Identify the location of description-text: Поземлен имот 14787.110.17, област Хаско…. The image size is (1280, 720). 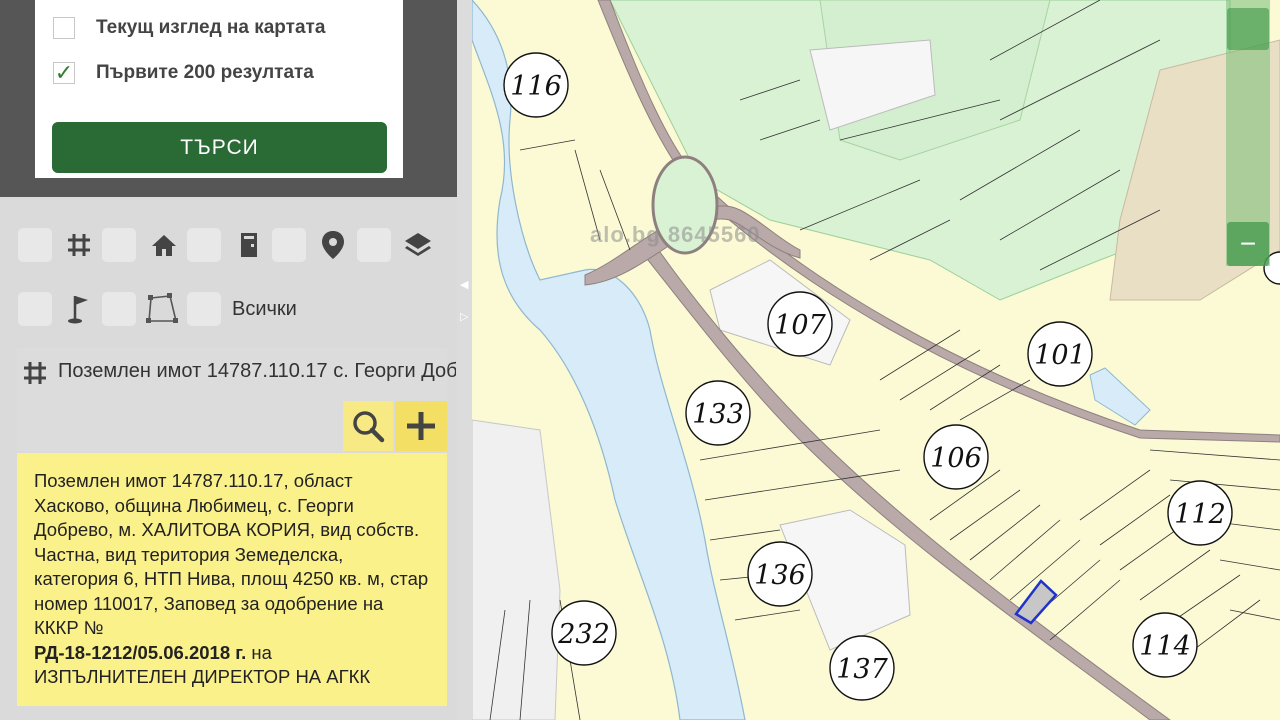
(231, 554).